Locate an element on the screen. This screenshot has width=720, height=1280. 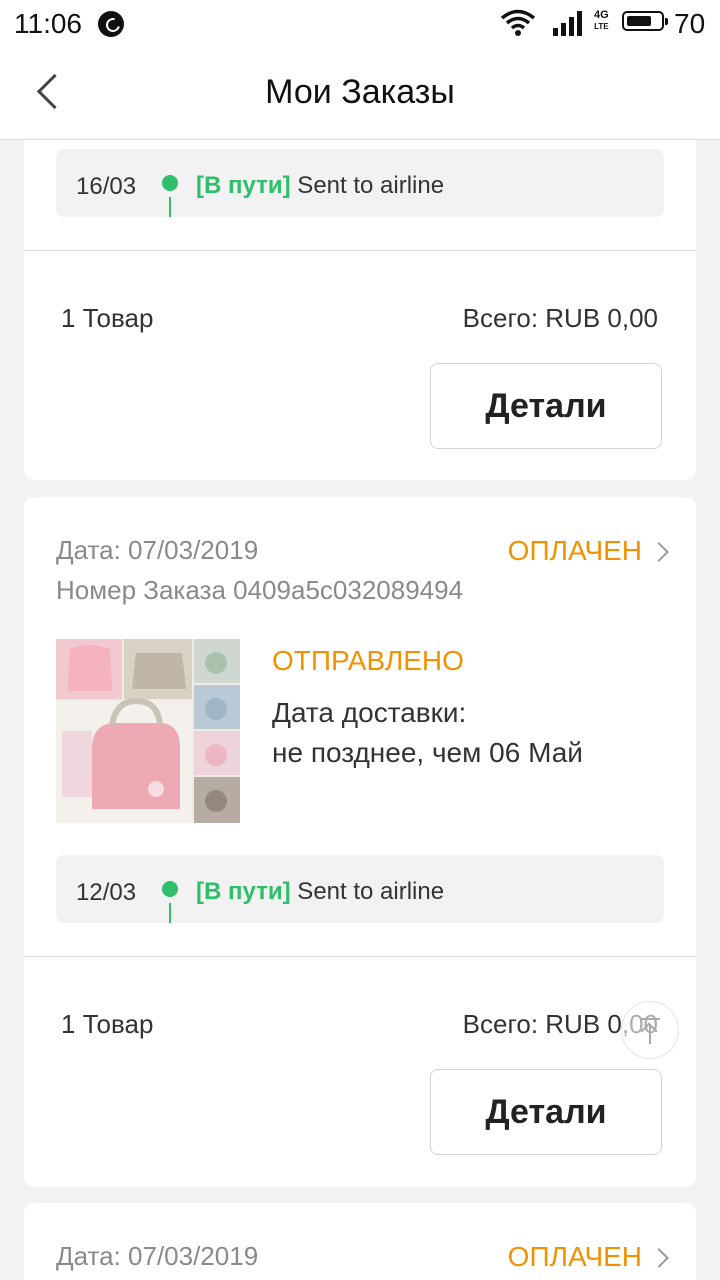
arrow-up-icon is located at coordinates (650, 1019).